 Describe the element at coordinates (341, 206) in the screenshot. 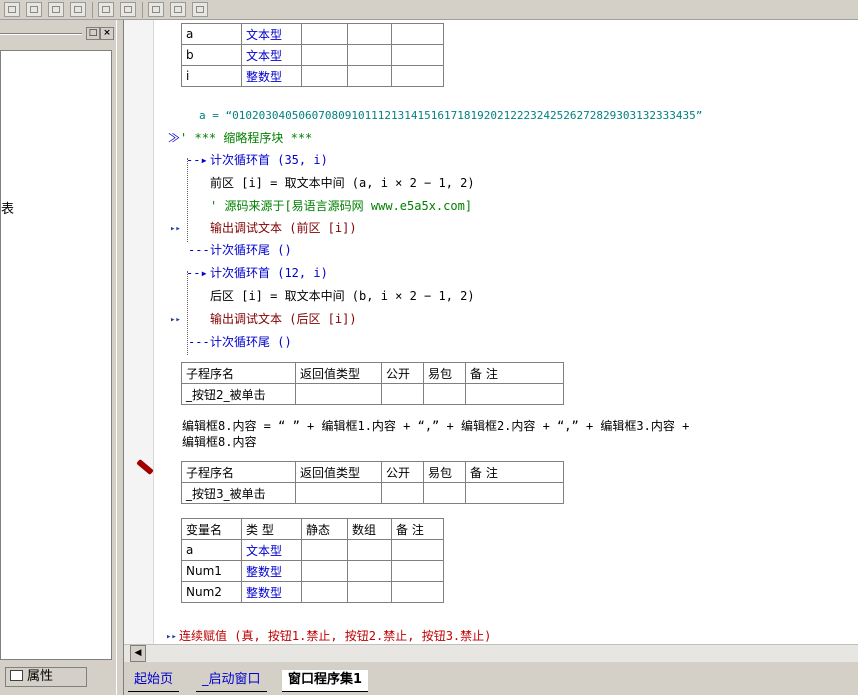

I see `code-line-loop1-comment: ' 源码来源于[易语言源码网 www.e5a5x.com]` at that location.